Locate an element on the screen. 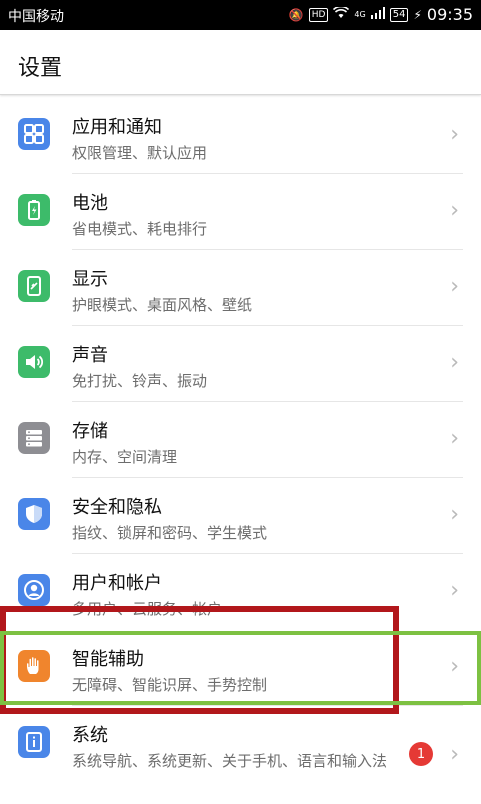 This screenshot has height=804, width=481. item-title: 用户和帐户 is located at coordinates (117, 583).